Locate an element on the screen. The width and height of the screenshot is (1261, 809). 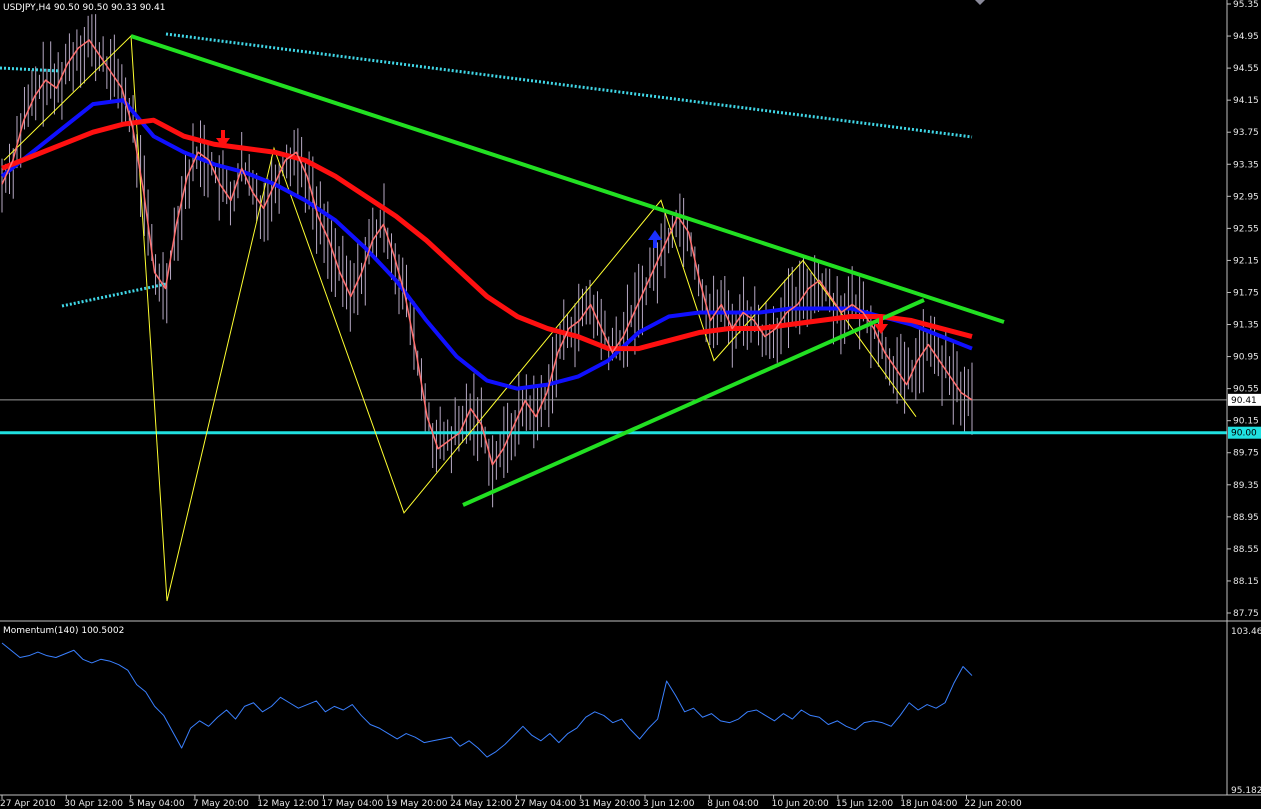
time-tick-label: 10 Jun 20:00 is located at coordinates (800, 804).